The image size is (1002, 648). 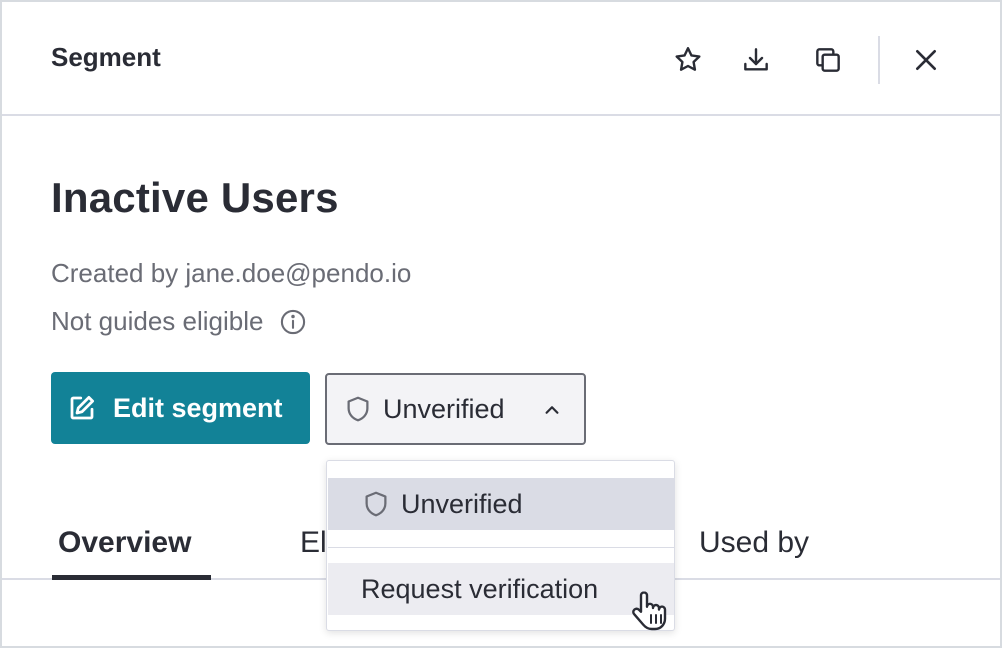 I want to click on info-icon, so click(x=293, y=322).